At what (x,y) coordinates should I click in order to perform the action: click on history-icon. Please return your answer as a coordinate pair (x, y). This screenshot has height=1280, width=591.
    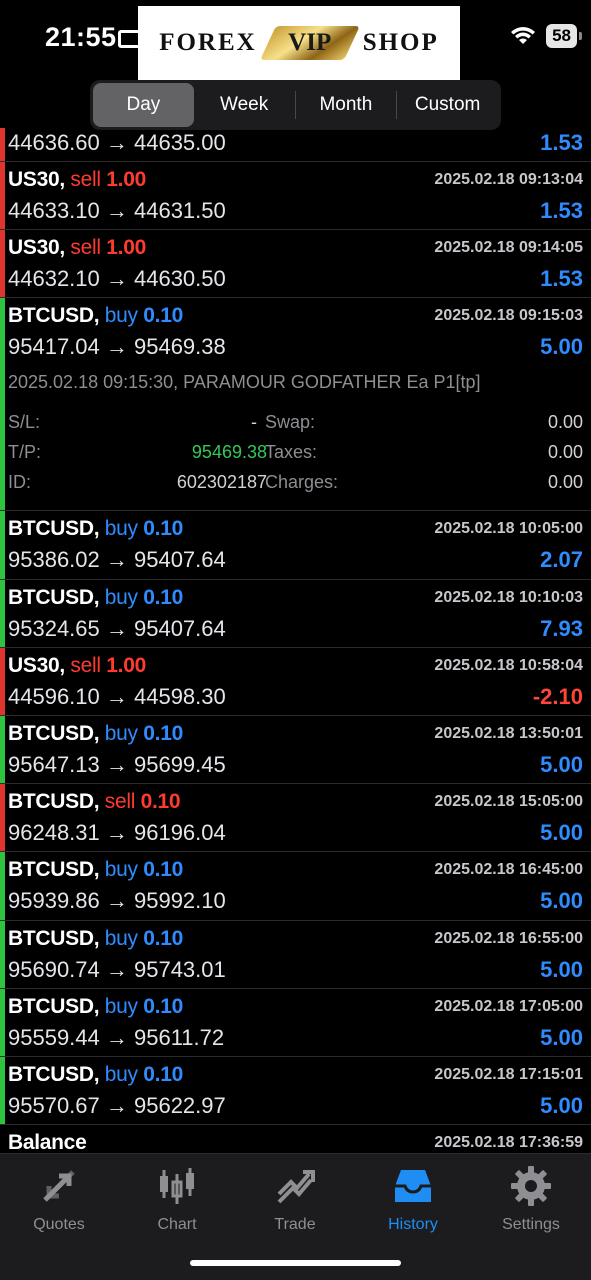
    Looking at the image, I should click on (413, 1186).